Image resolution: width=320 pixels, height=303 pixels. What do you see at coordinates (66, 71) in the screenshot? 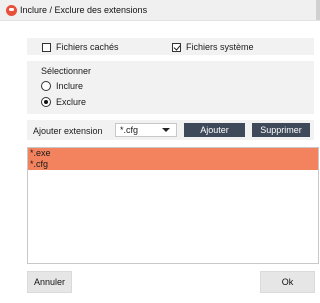
I see `selection-heading: Sélectionner` at bounding box center [66, 71].